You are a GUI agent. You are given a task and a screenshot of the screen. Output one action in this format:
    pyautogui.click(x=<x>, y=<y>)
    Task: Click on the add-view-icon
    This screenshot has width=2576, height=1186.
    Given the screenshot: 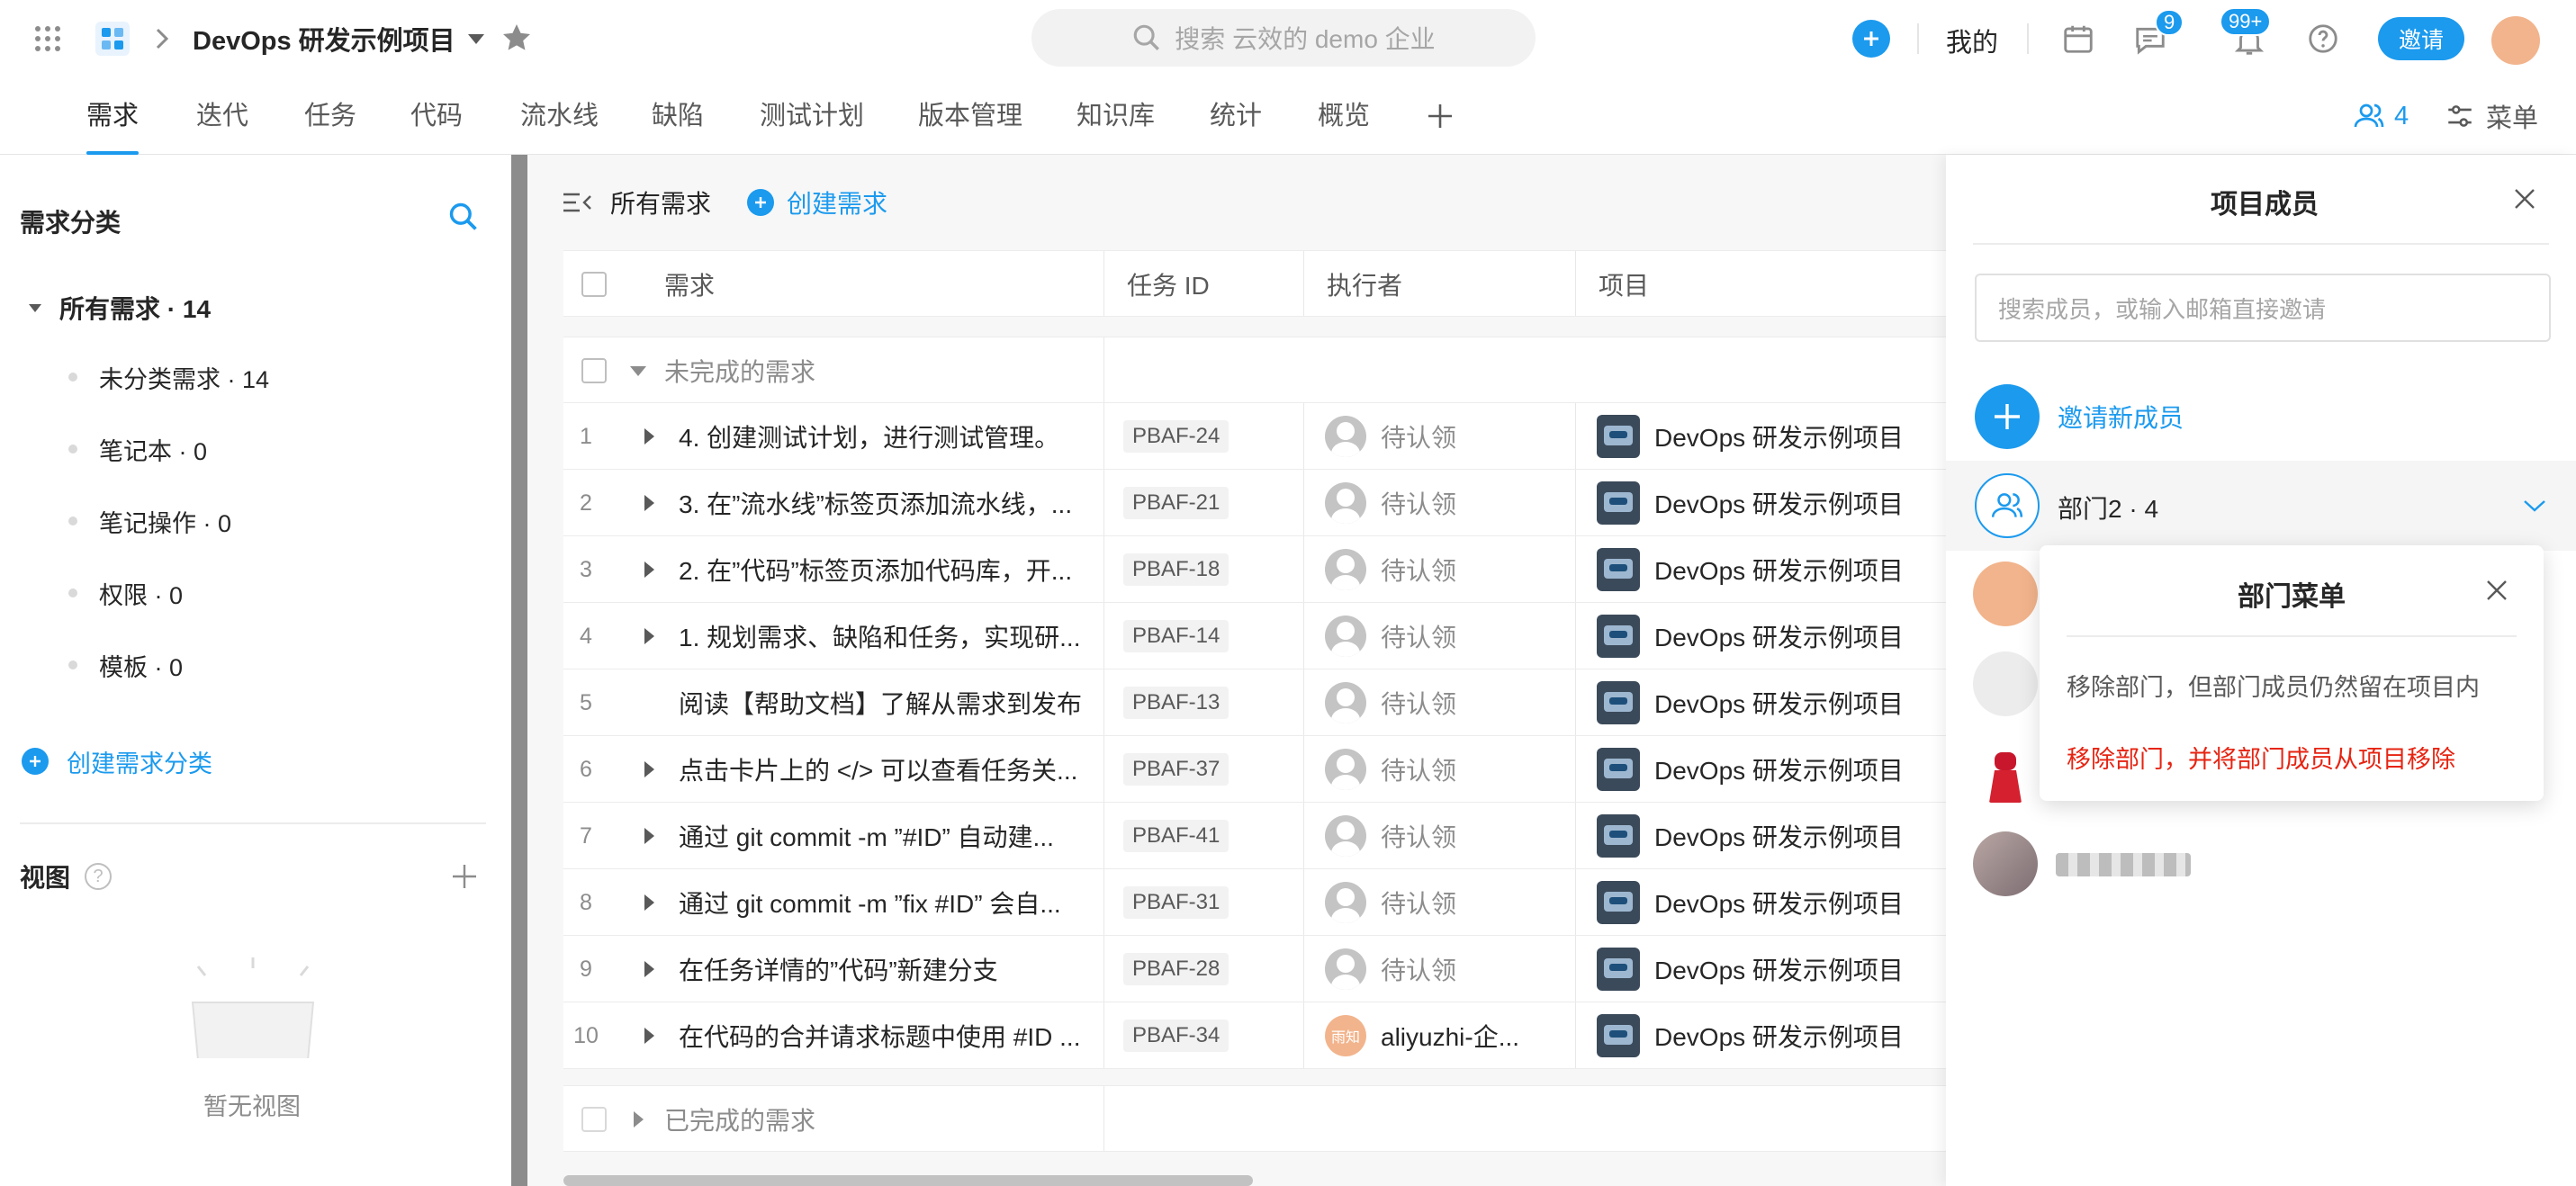 What is the action you would take?
    pyautogui.click(x=464, y=877)
    